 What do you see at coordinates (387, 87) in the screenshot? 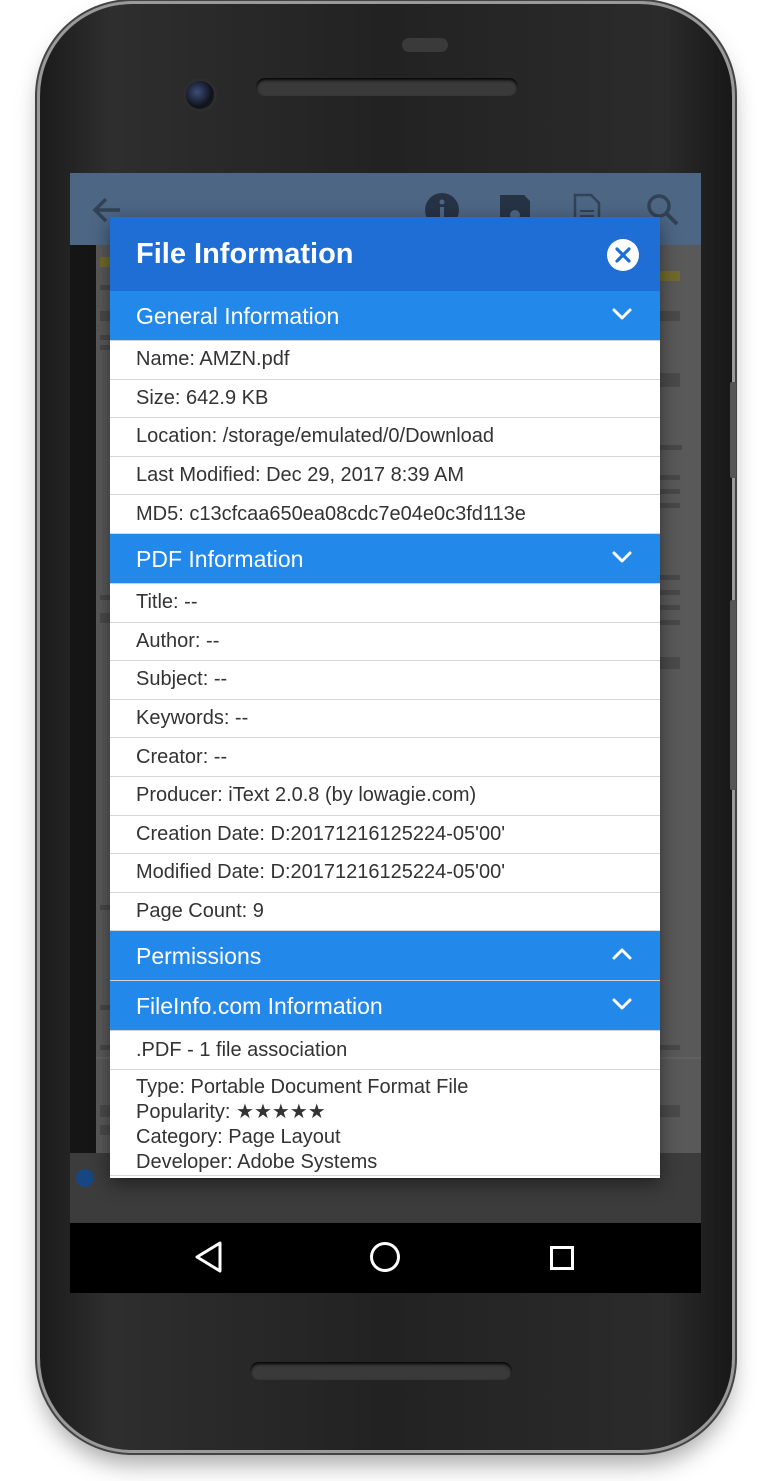
I see `top-speaker` at bounding box center [387, 87].